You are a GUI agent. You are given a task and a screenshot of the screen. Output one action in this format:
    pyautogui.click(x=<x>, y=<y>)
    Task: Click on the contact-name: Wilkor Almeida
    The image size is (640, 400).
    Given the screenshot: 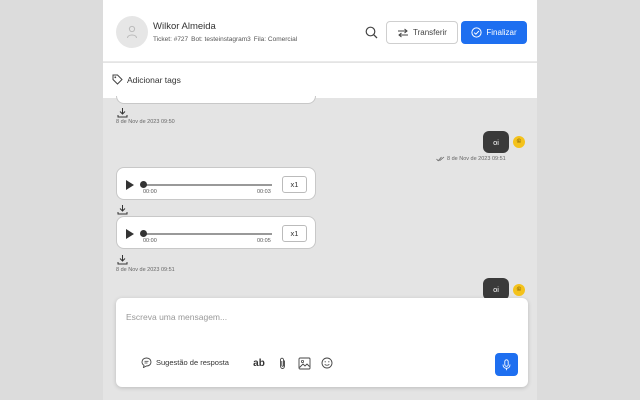 What is the action you would take?
    pyautogui.click(x=184, y=26)
    